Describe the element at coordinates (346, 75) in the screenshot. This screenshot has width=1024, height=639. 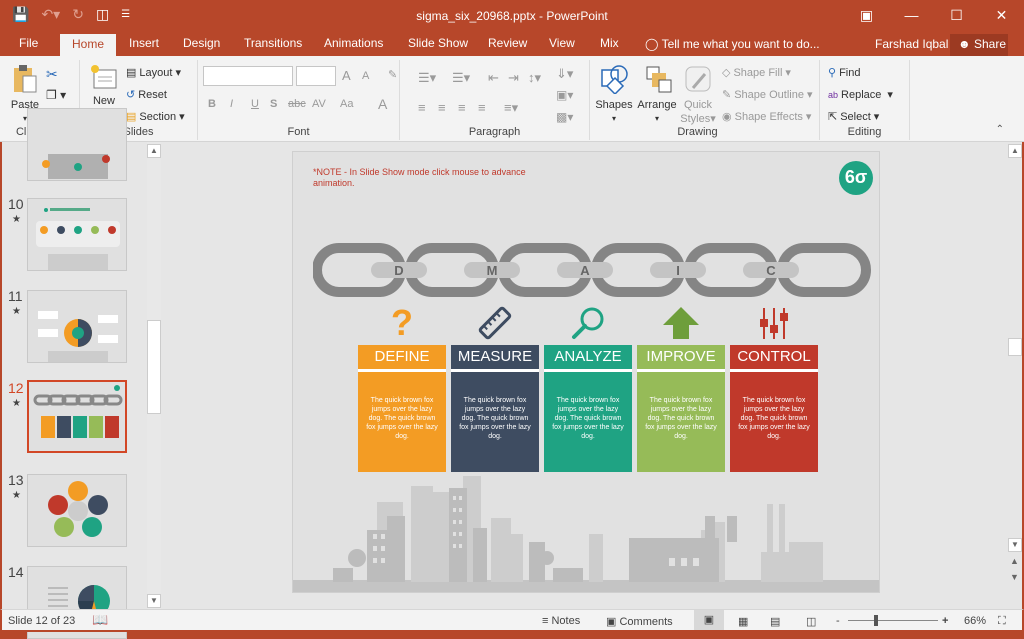
I see `grow-font-button: A` at that location.